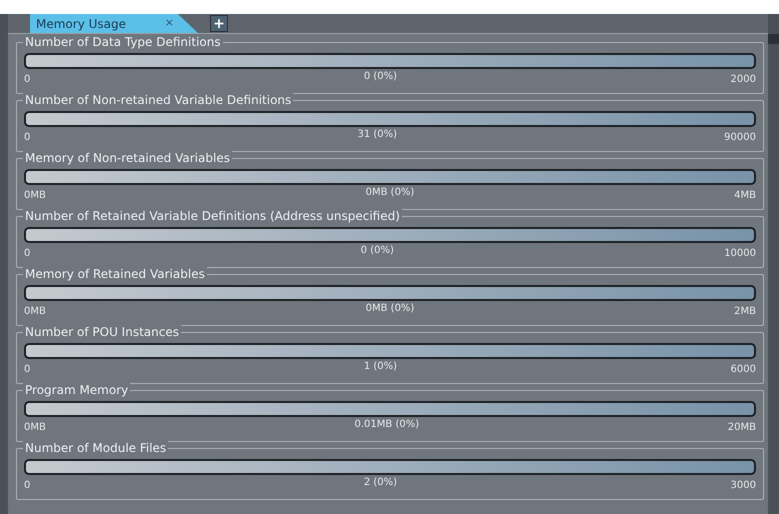 This screenshot has height=514, width=779. Describe the element at coordinates (745, 195) in the screenshot. I see `max-label: 4MB` at that location.